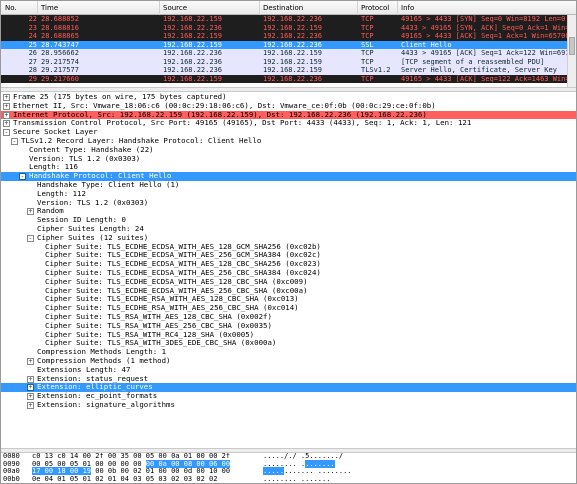 This screenshot has width=577, height=484. I want to click on tree-node-label: Length: 112, so click(61, 193).